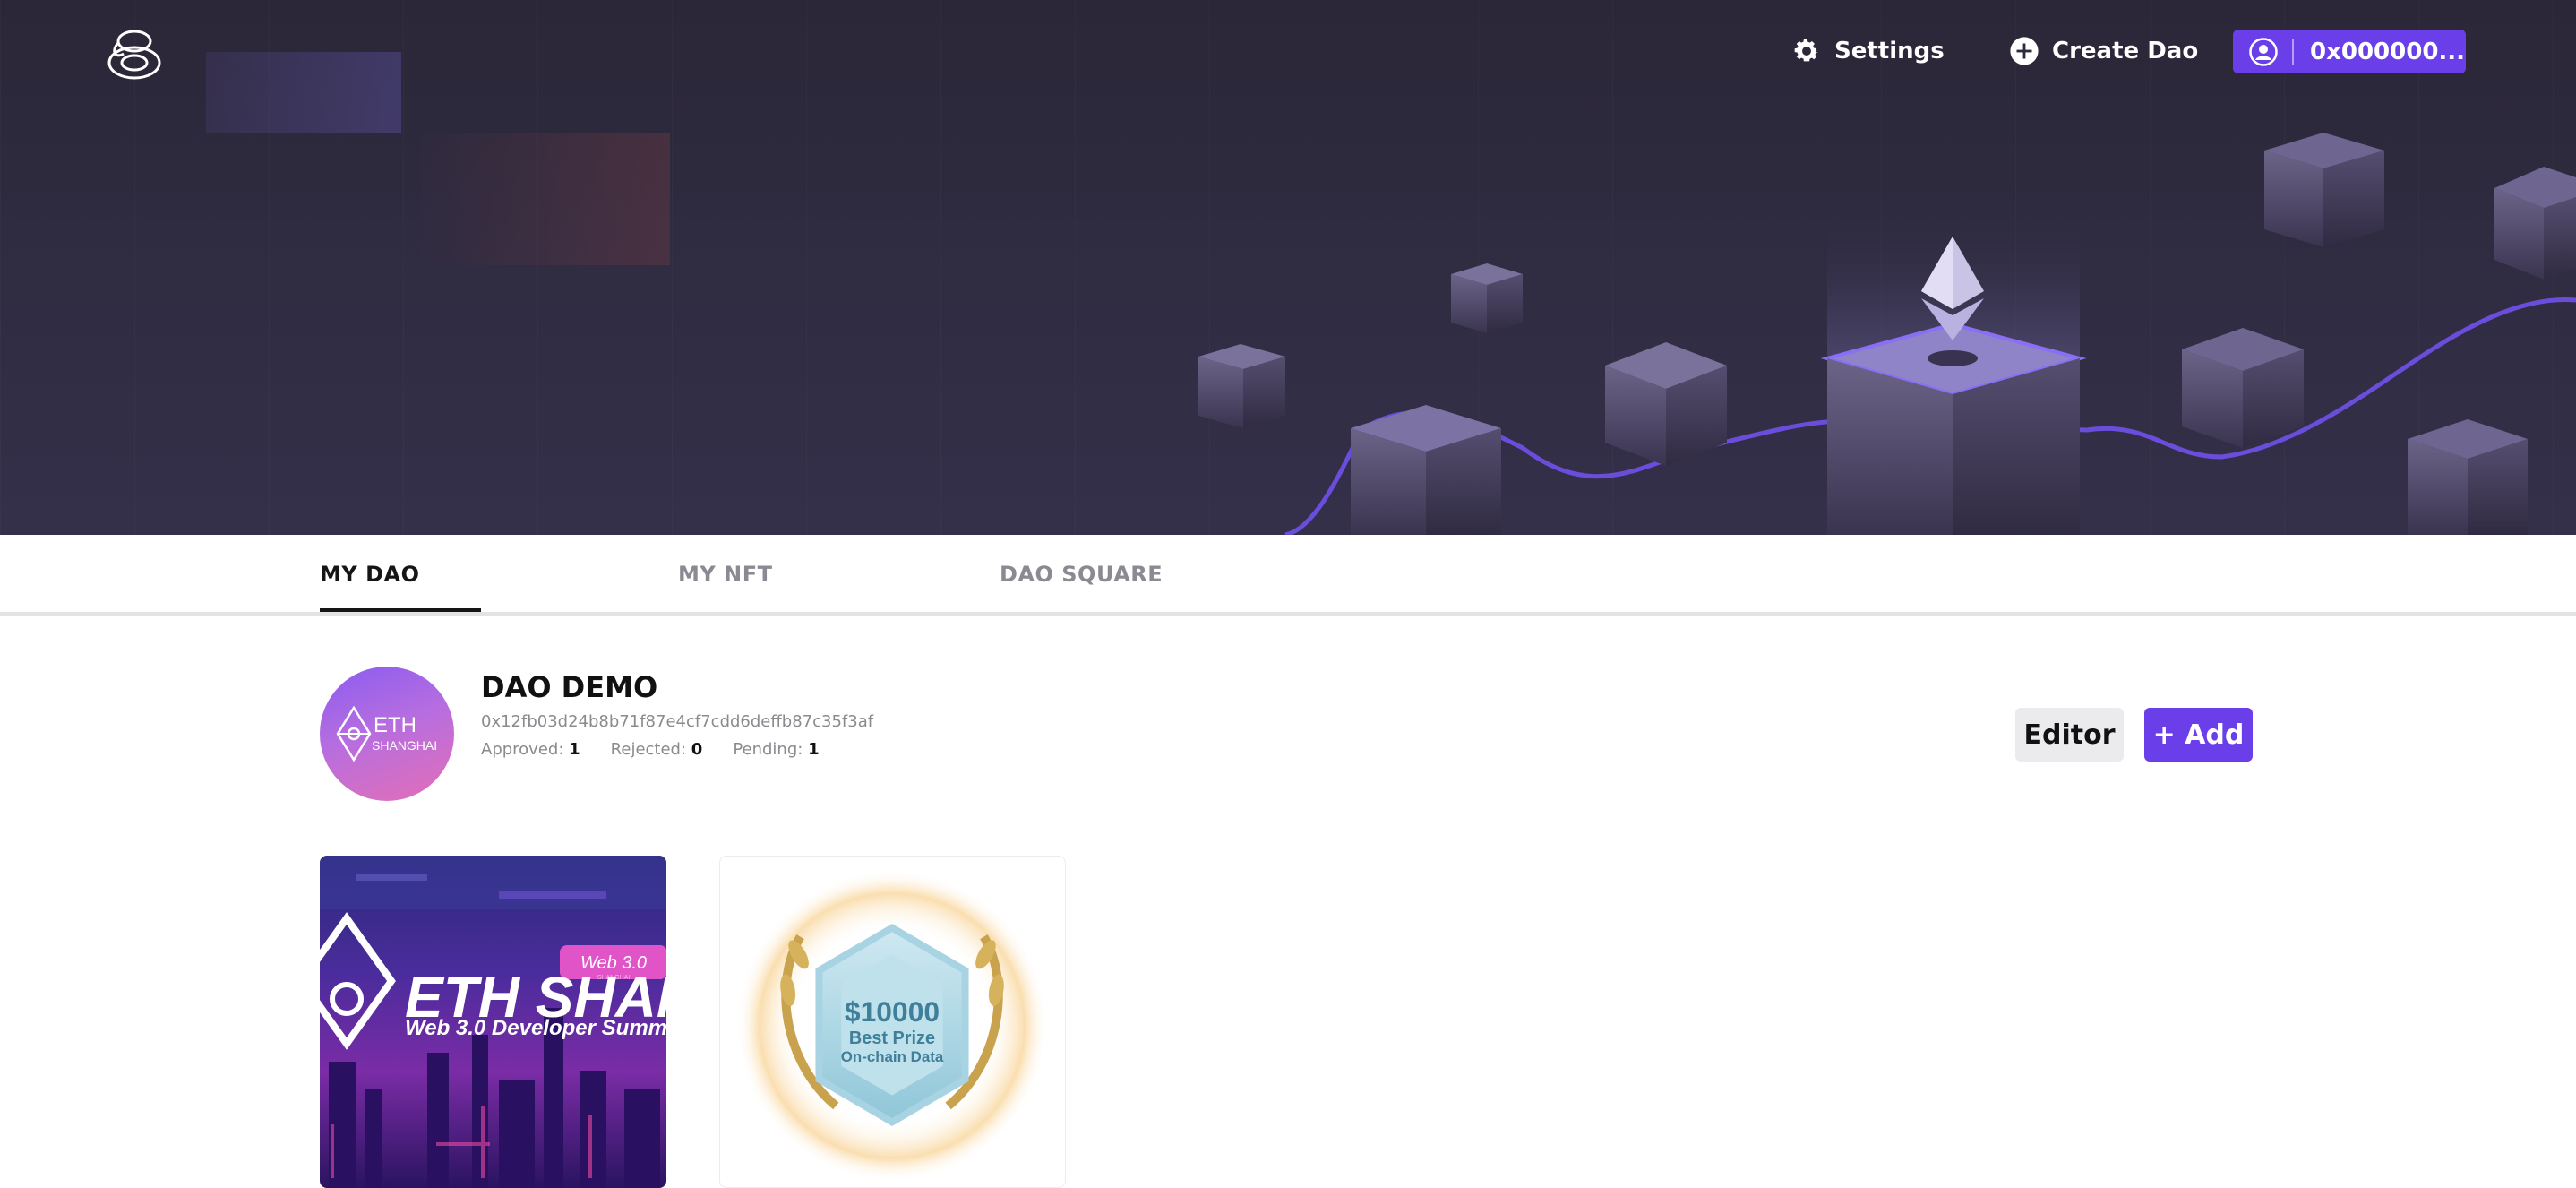 This screenshot has height=1188, width=2576. Describe the element at coordinates (574, 749) in the screenshot. I see `stat-approved-value: 1` at that location.